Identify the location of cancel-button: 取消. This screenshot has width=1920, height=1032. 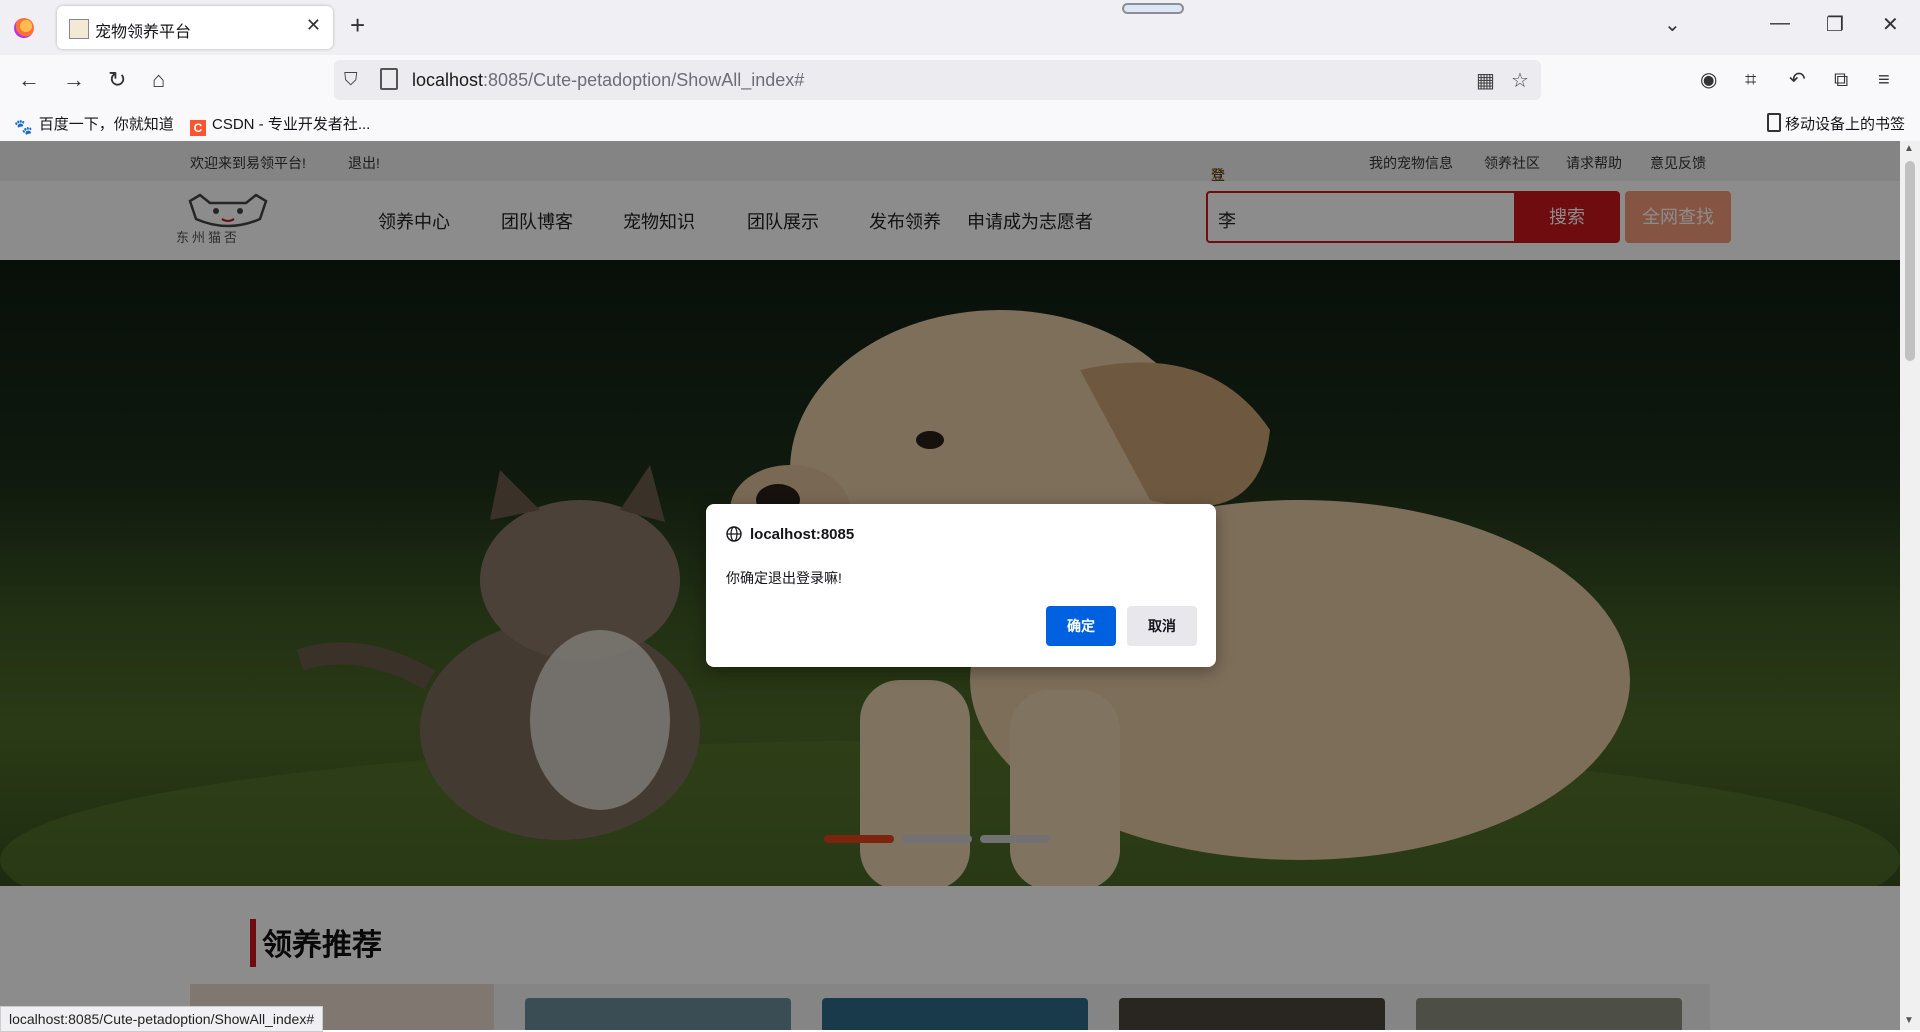
(1162, 626).